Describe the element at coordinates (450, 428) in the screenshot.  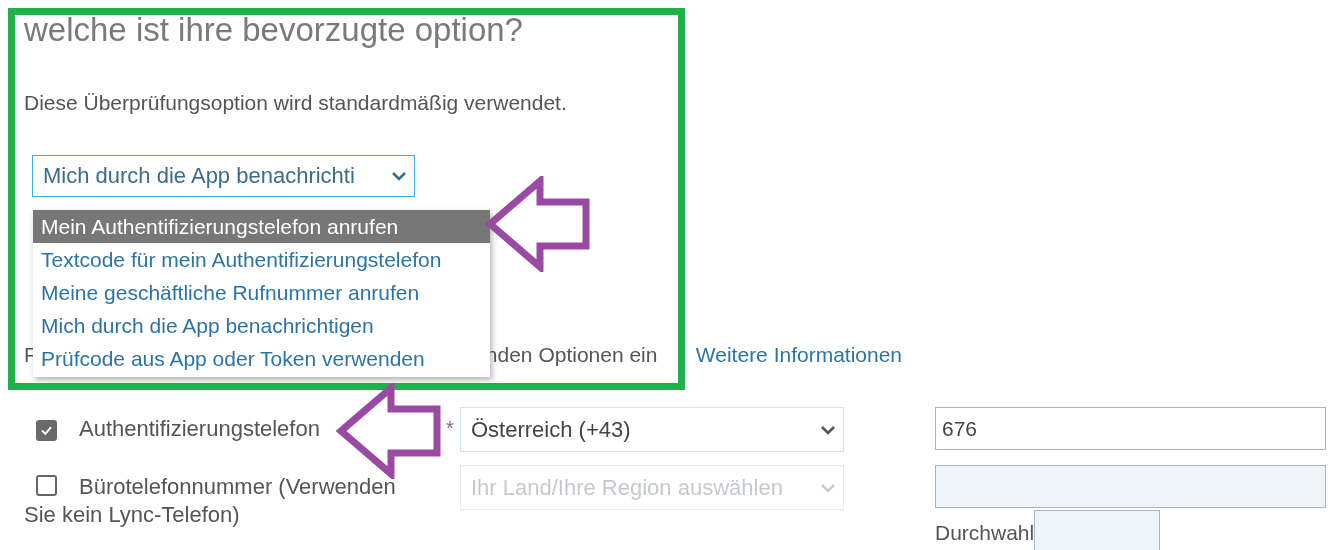
I see `required-mark: *` at that location.